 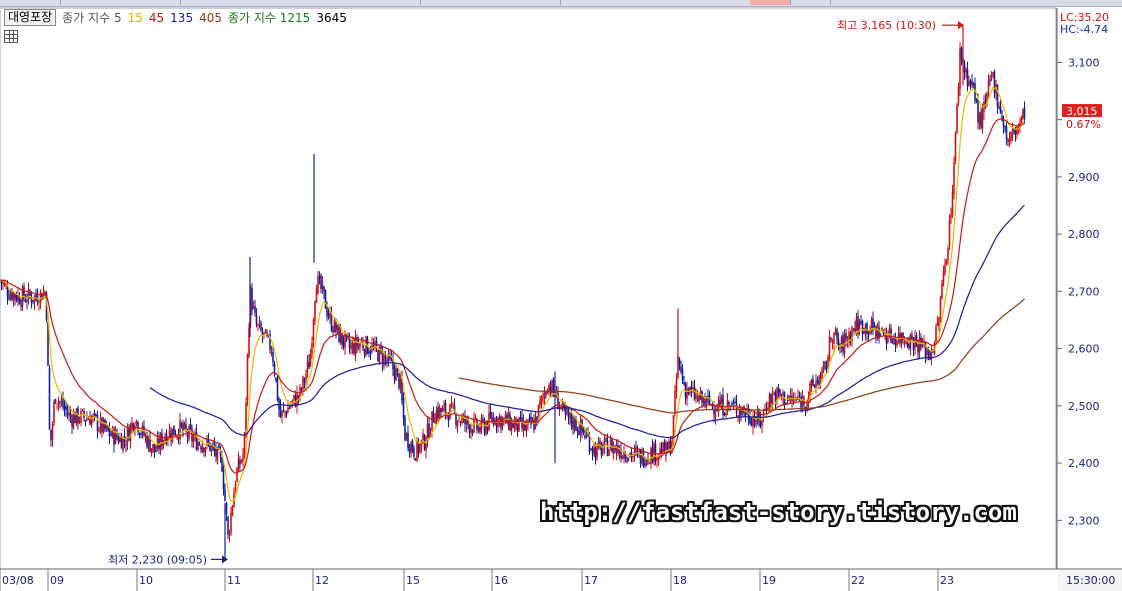 What do you see at coordinates (1083, 124) in the screenshot?
I see `current-change-label: 0.67%` at bounding box center [1083, 124].